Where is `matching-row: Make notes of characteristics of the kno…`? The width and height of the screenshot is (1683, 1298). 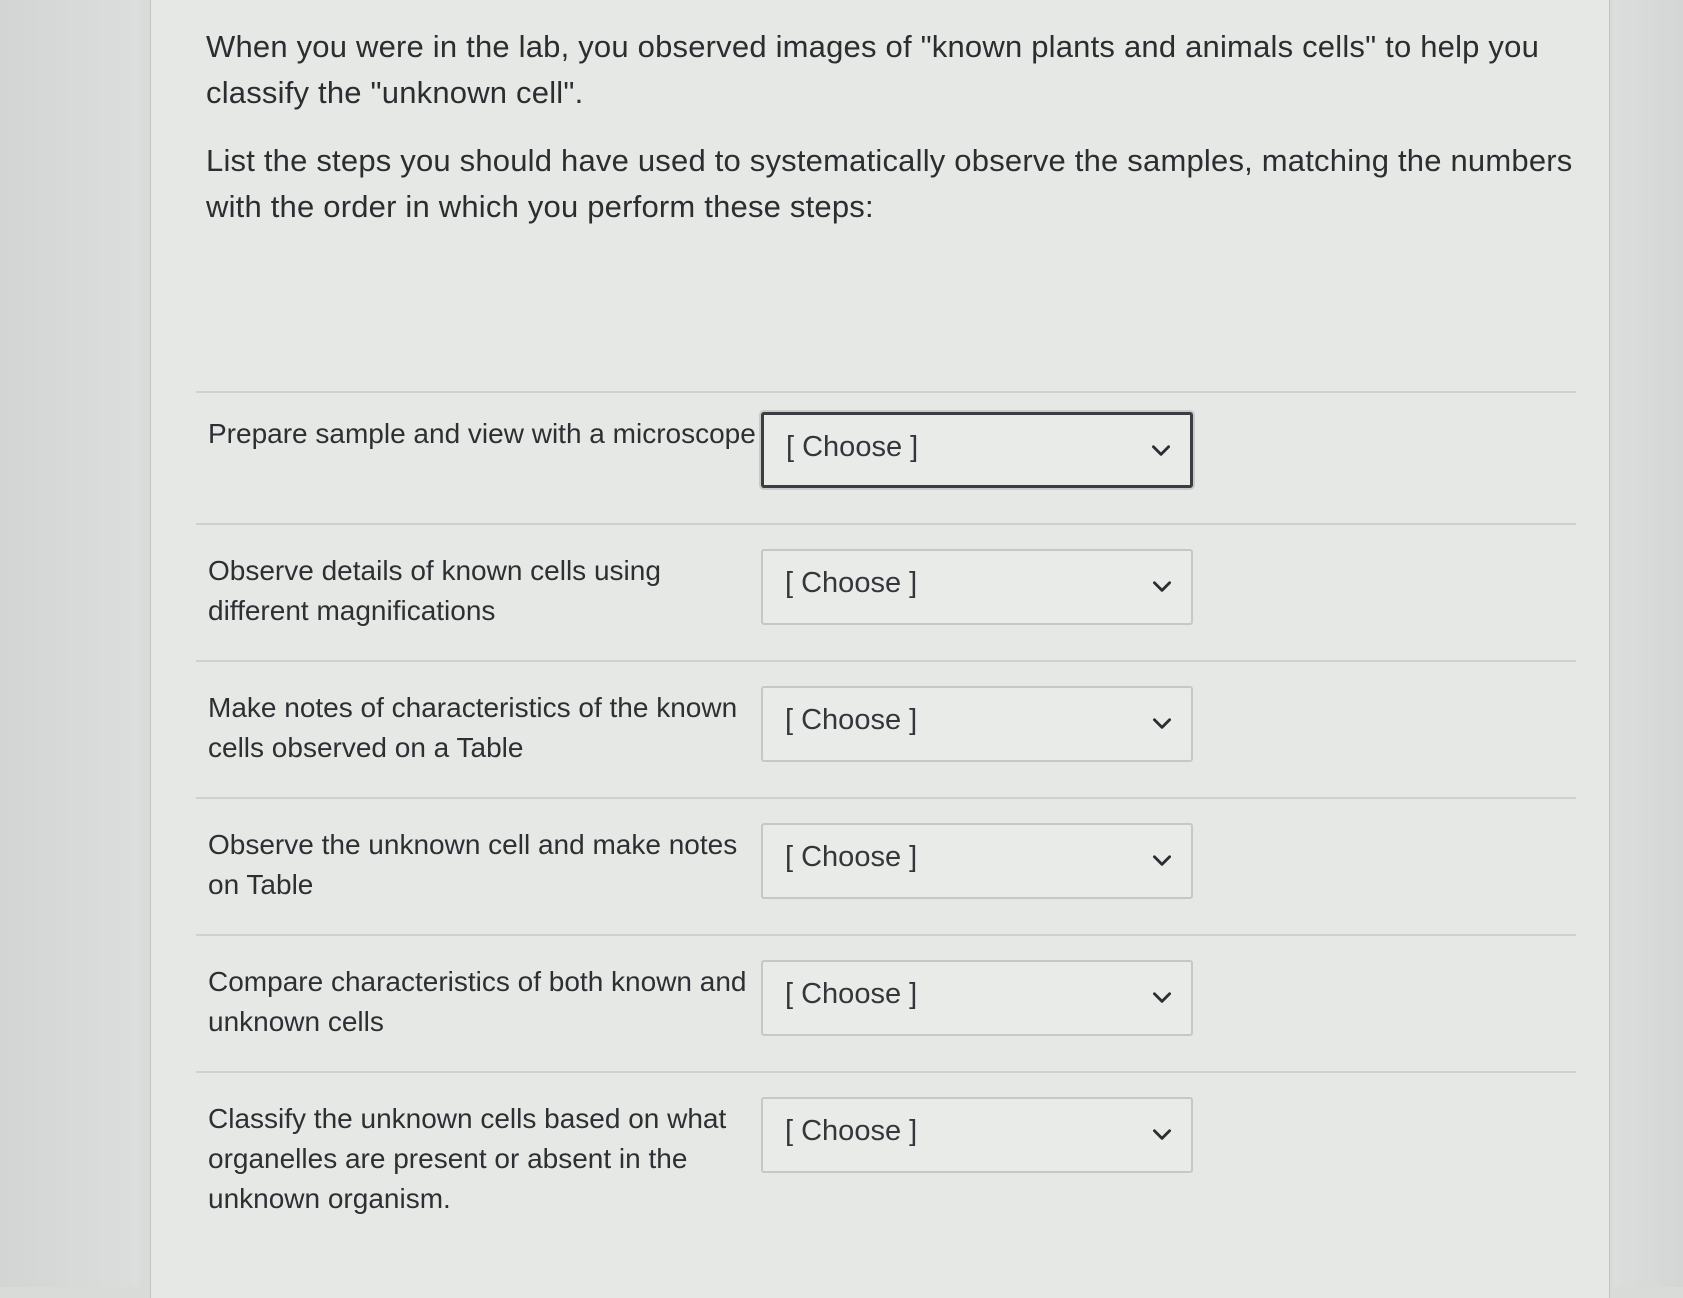 matching-row: Make notes of characteristics of the kno… is located at coordinates (886, 730).